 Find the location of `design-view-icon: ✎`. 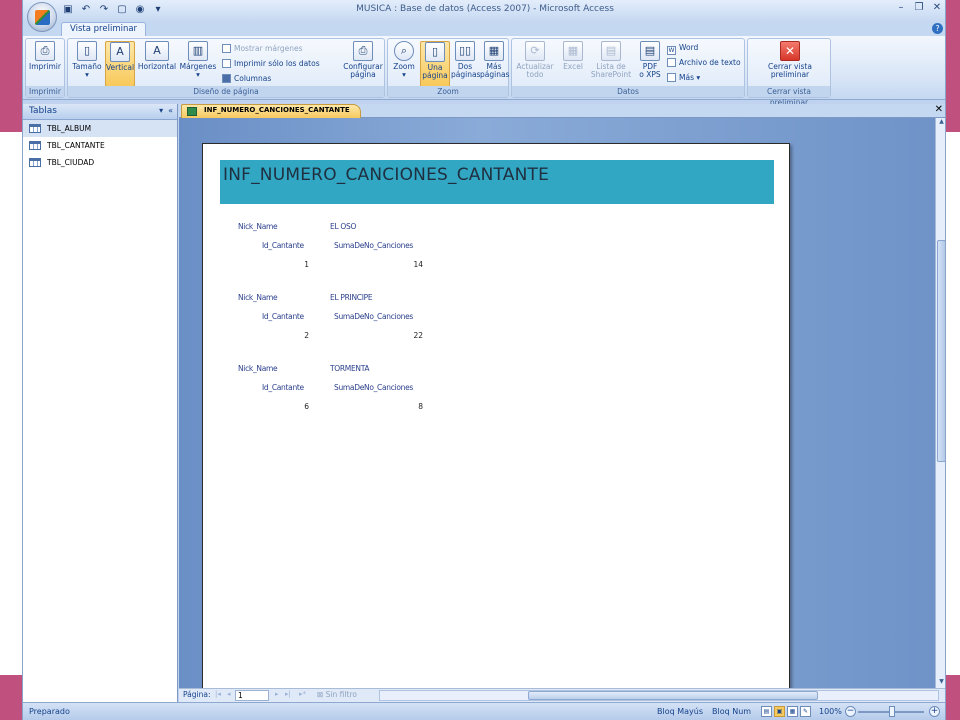

design-view-icon: ✎ is located at coordinates (805, 711).